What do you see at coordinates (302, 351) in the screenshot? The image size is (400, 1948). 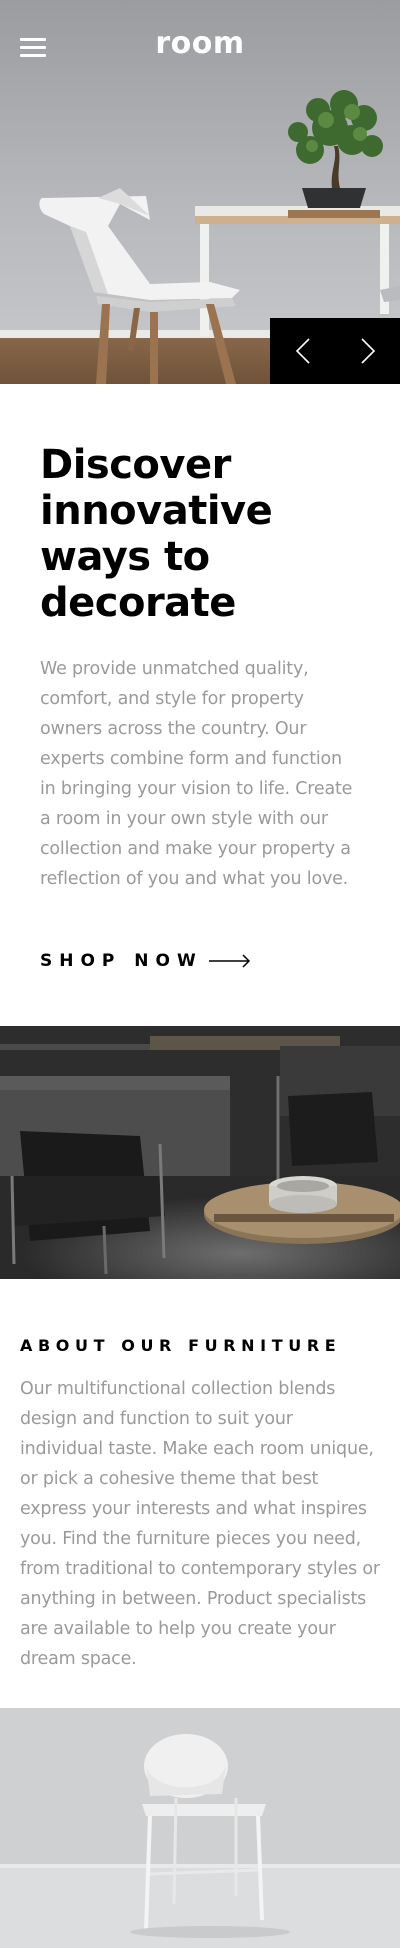 I see `chevron-left-icon` at bounding box center [302, 351].